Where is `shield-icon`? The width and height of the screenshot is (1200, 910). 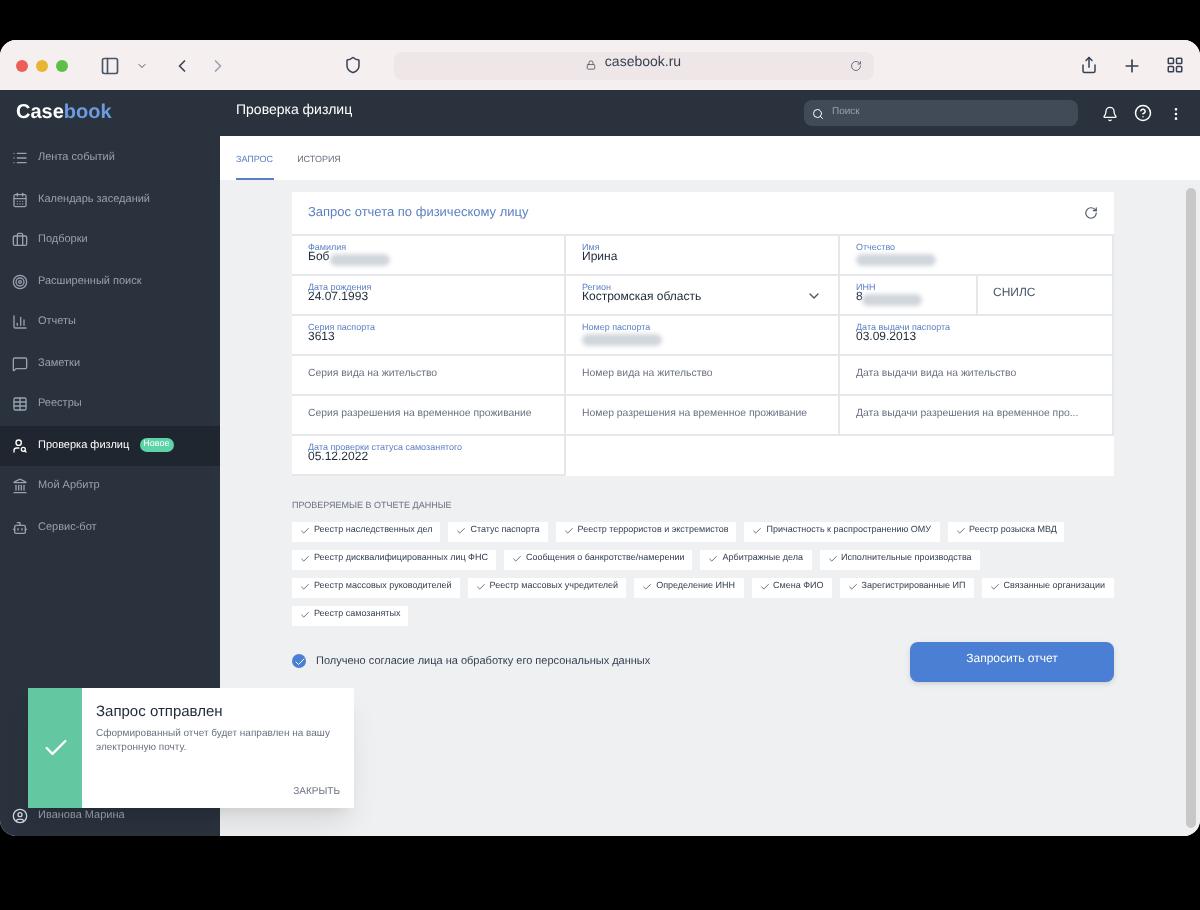 shield-icon is located at coordinates (353, 65).